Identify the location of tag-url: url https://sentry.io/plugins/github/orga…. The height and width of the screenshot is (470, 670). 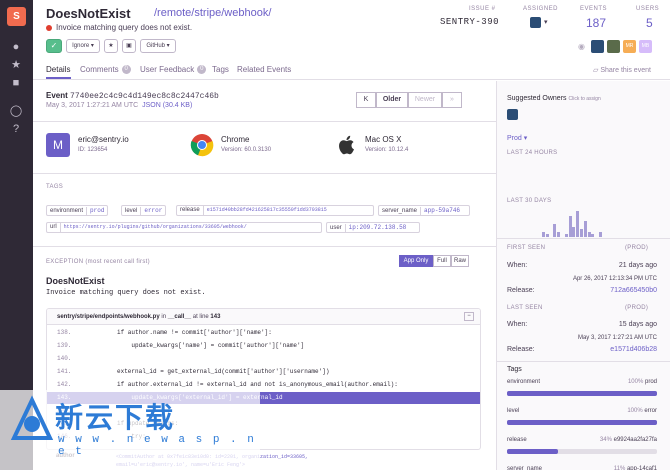
(184, 227).